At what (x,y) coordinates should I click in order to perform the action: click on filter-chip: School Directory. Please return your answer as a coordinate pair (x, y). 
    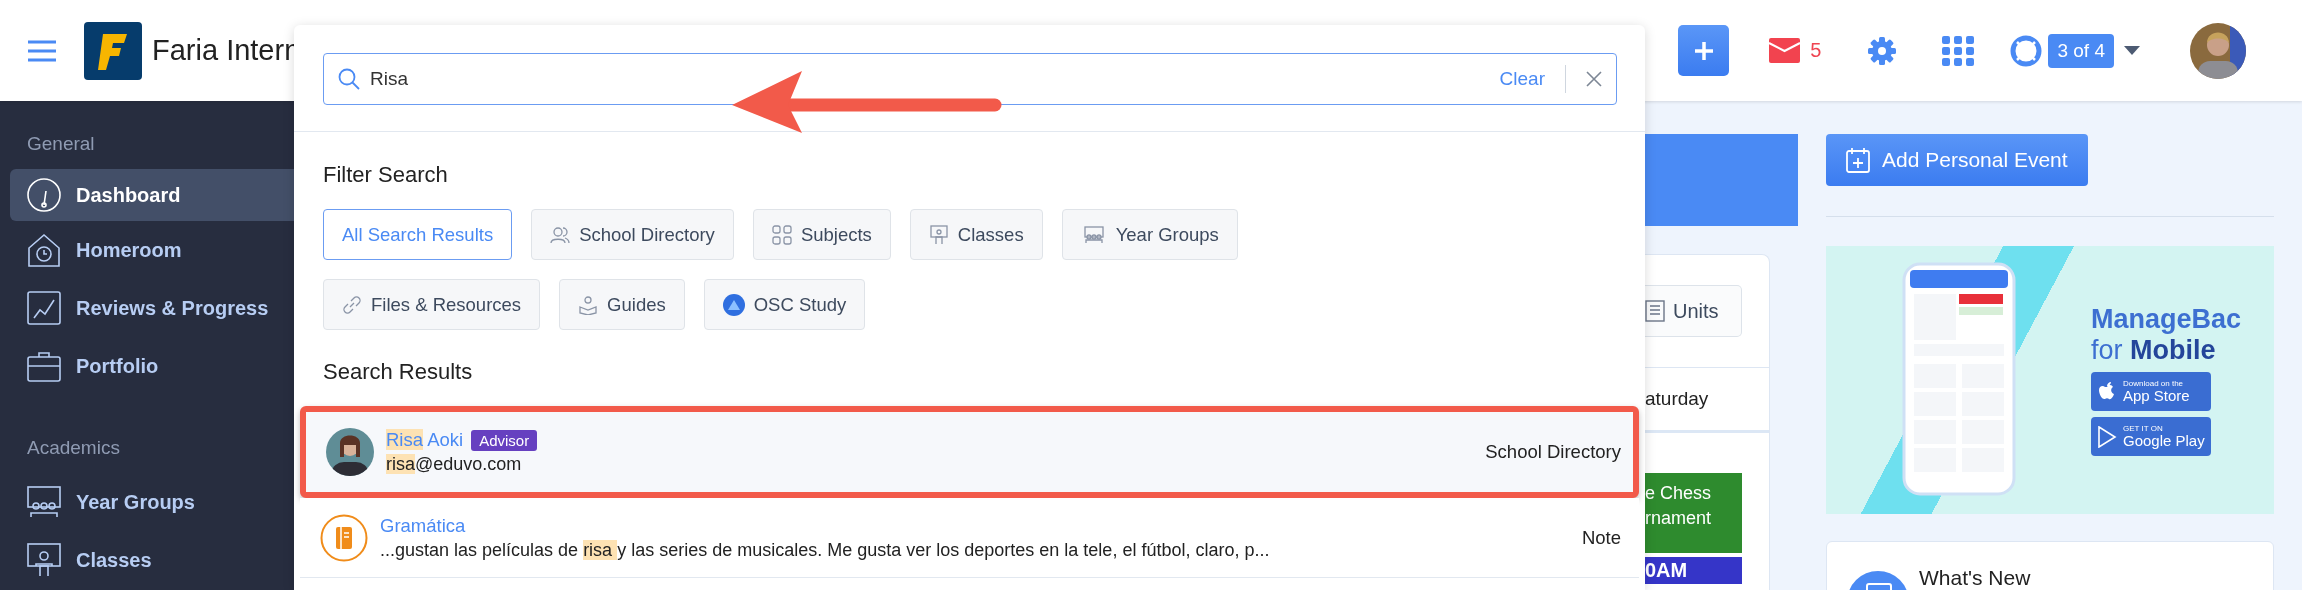
    Looking at the image, I should click on (632, 234).